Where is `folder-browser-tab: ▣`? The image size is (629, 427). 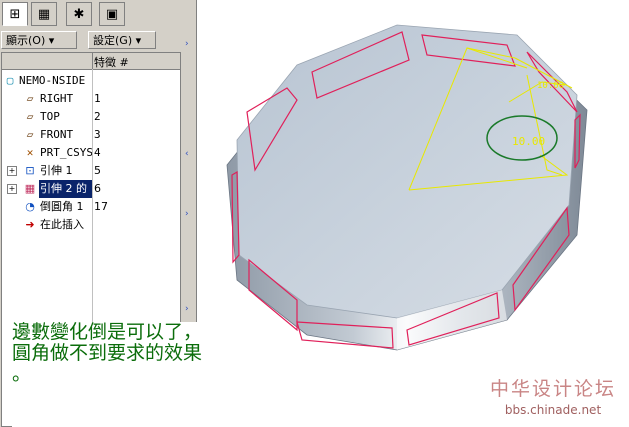 folder-browser-tab: ▣ is located at coordinates (112, 14).